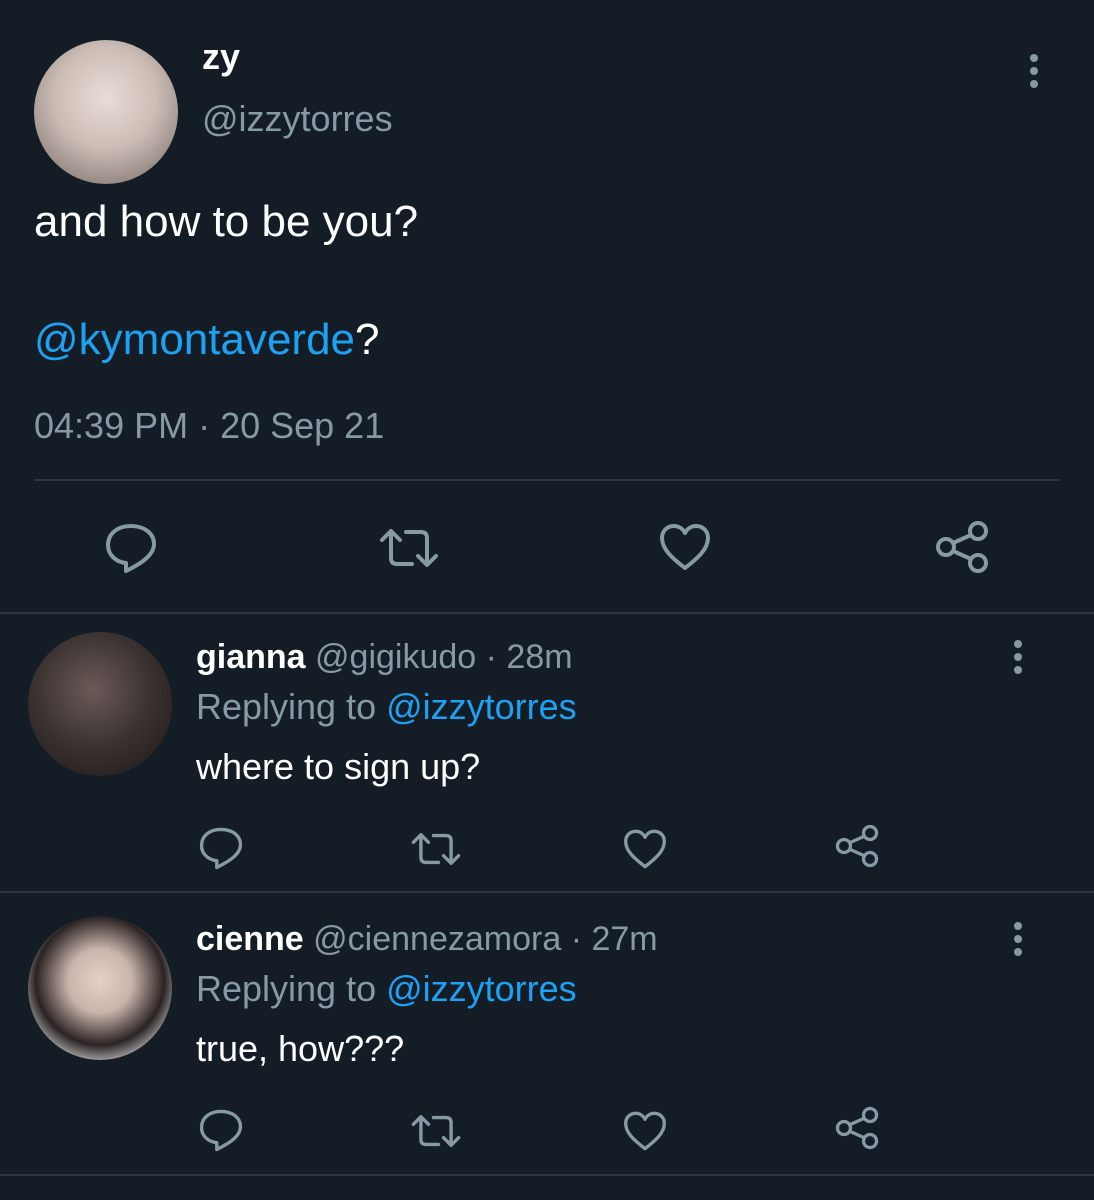  Describe the element at coordinates (297, 119) in the screenshot. I see `handle: @izzytorres` at that location.